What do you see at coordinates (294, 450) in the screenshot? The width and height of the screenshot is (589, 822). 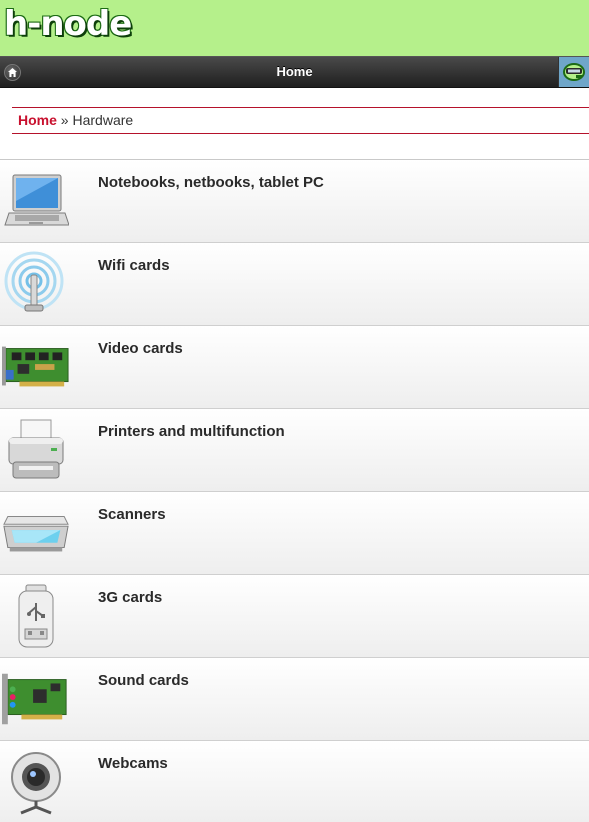 I see `category-printers: Printers and multifunction` at bounding box center [294, 450].